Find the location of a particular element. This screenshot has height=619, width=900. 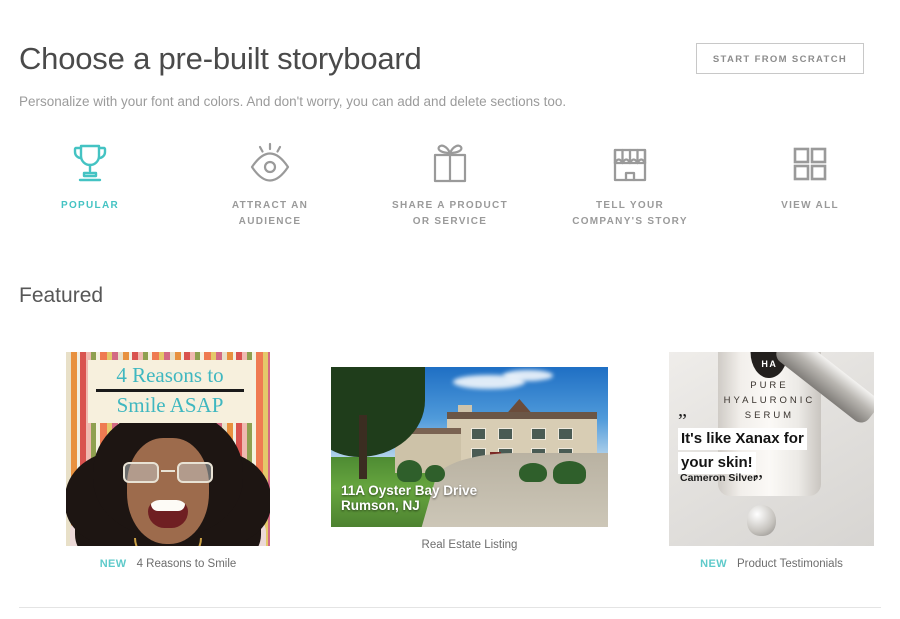

featured-heading: Featured is located at coordinates (61, 295).